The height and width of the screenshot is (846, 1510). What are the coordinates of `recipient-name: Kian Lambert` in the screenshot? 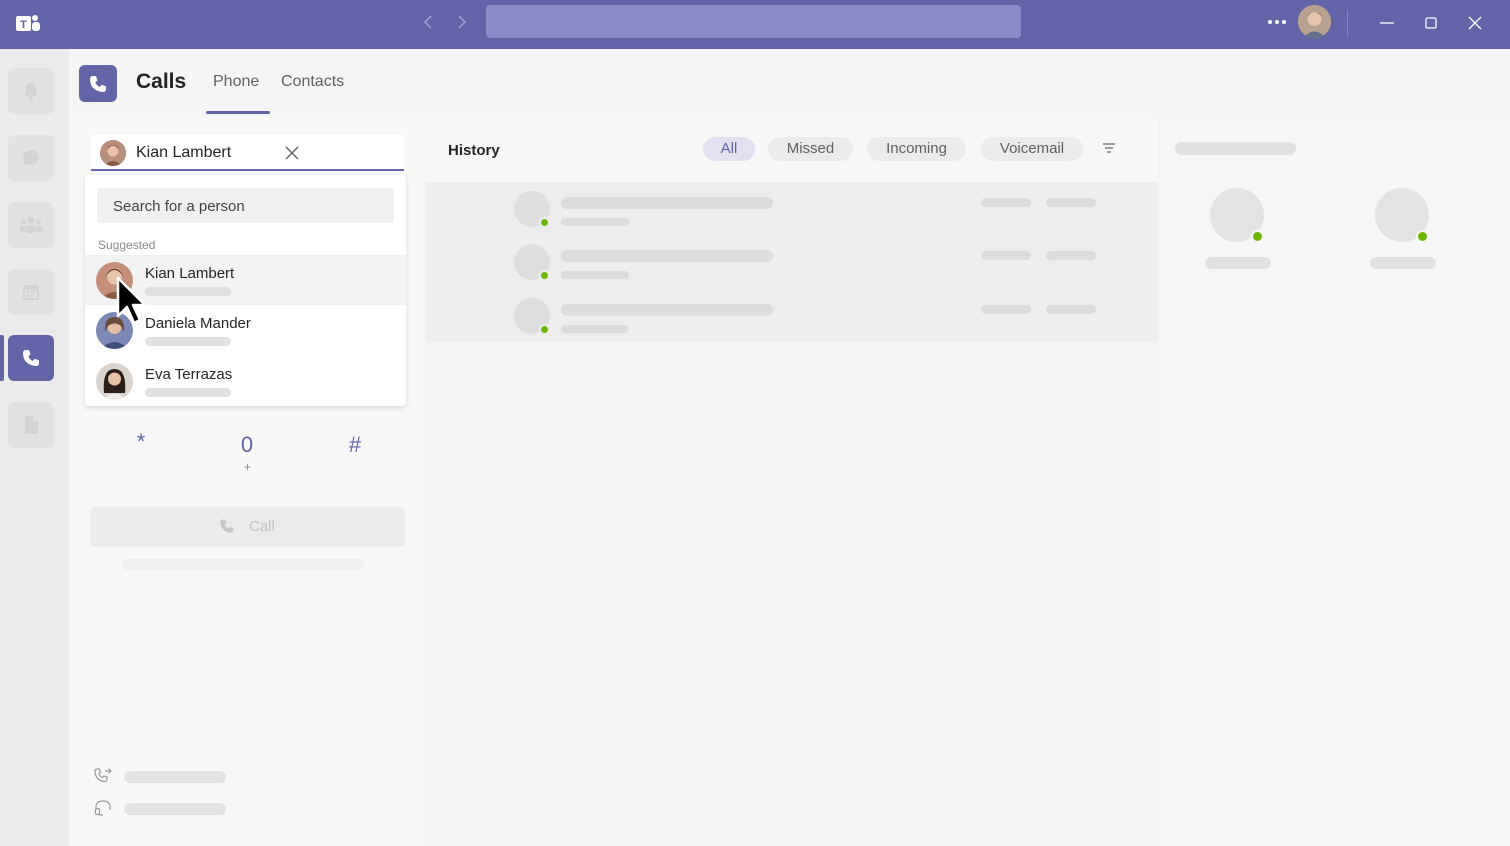 It's located at (184, 152).